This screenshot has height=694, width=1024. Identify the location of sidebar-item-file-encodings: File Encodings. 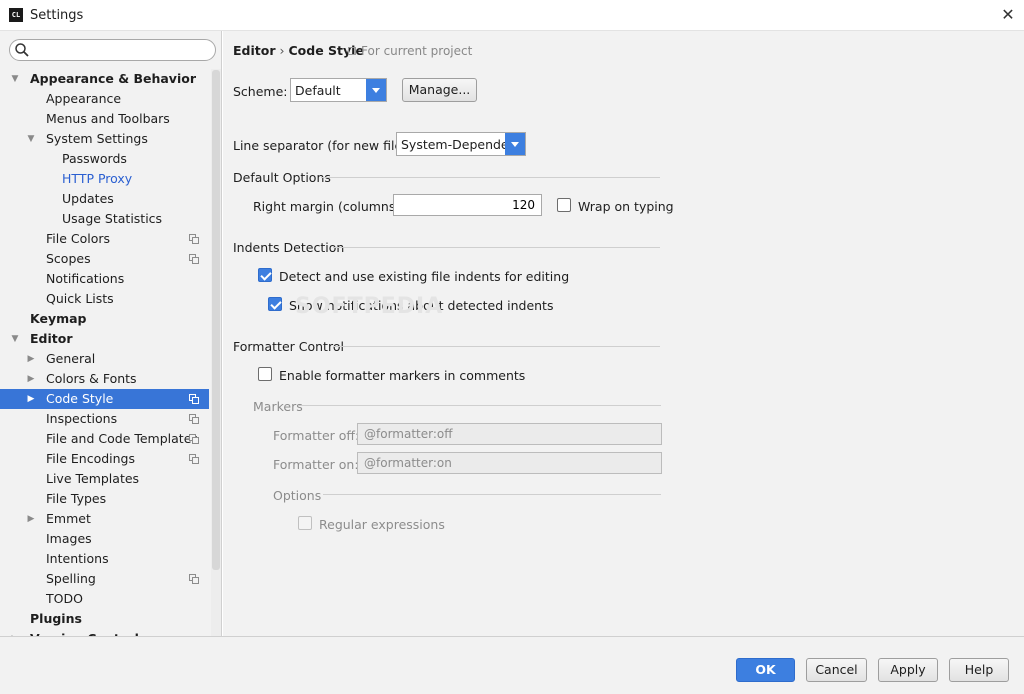
(104, 459).